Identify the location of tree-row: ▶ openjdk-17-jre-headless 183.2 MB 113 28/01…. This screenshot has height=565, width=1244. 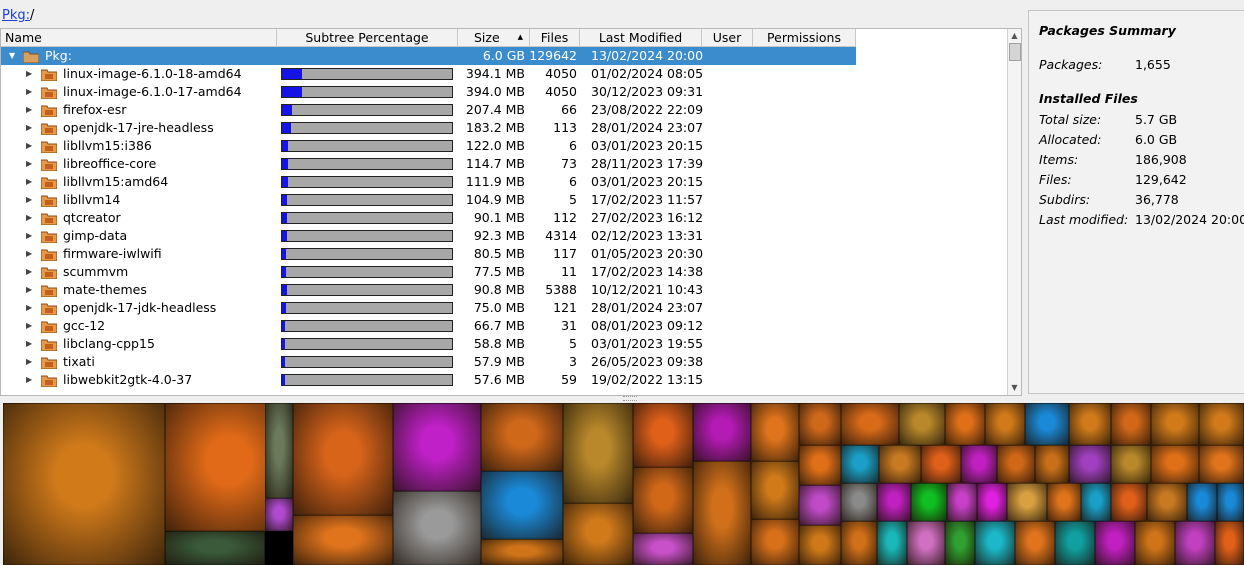
(503, 128).